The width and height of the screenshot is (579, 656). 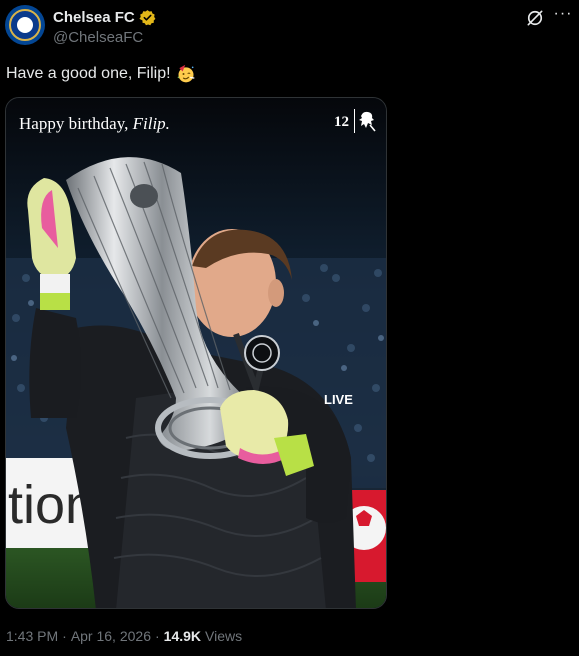 I want to click on views-count: 14.9K, so click(x=182, y=636).